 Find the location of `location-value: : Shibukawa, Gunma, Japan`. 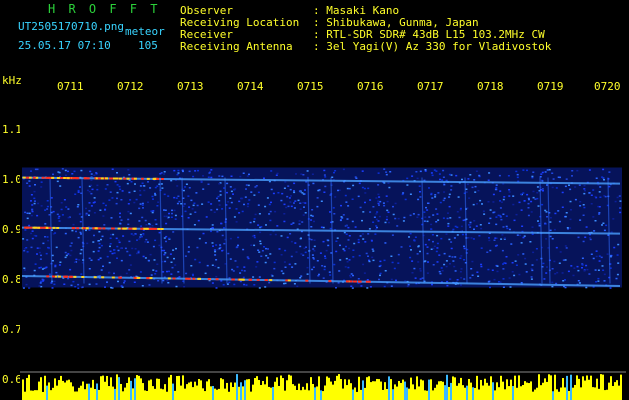

location-value: : Shibukawa, Gunma, Japan is located at coordinates (396, 22).